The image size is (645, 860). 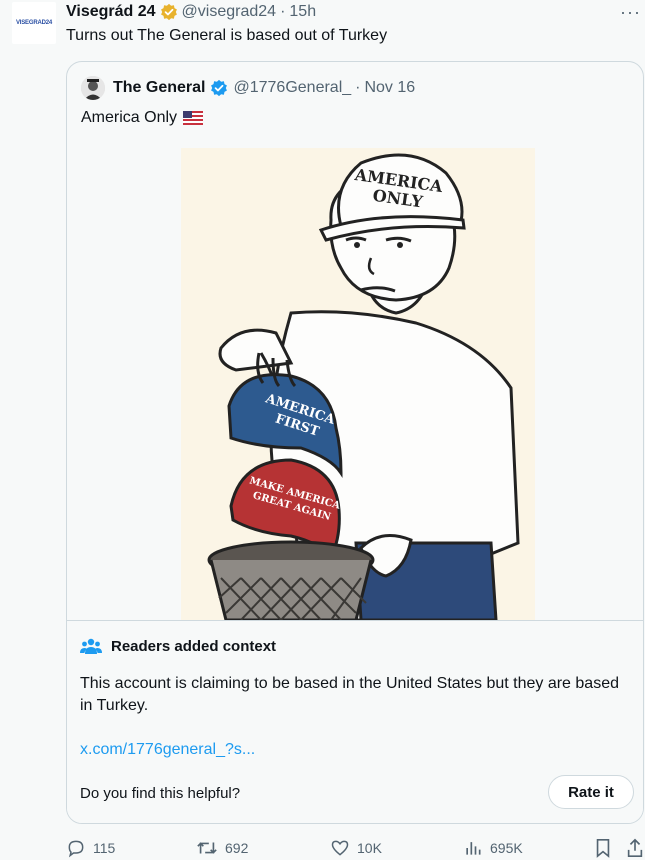 I want to click on quoted-author-handle: @1776General_, so click(x=292, y=88).